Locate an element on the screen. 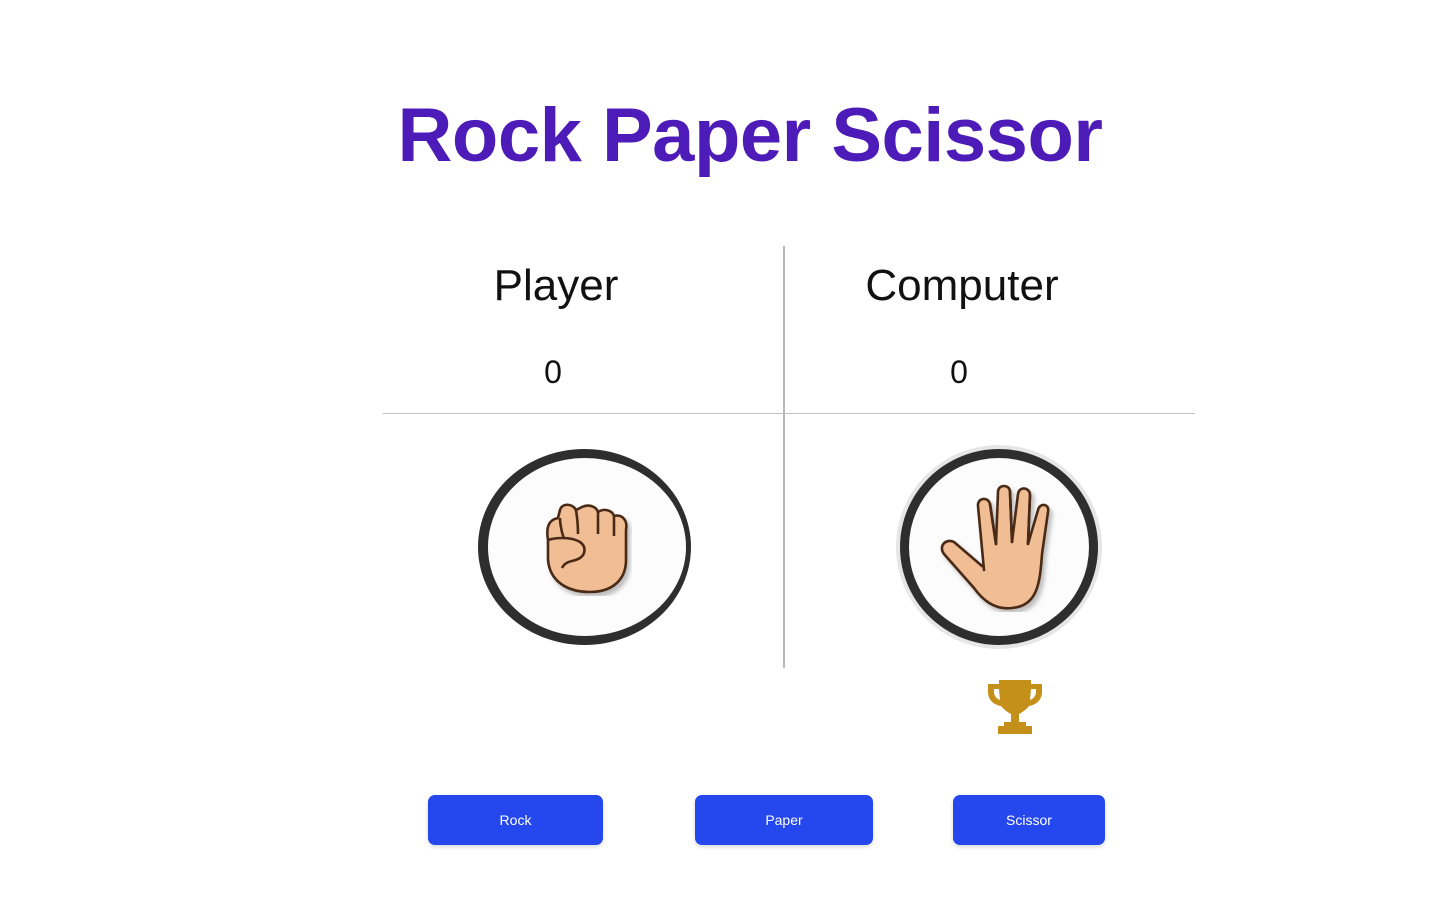  paper-button: Paper is located at coordinates (784, 820).